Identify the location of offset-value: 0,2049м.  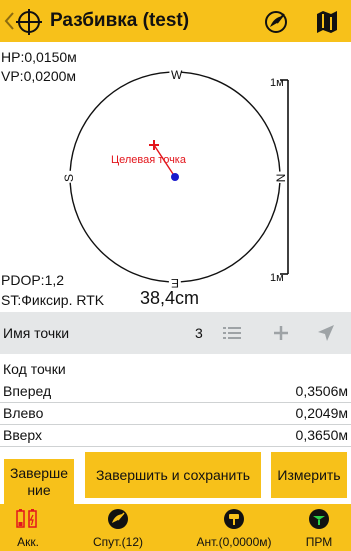
(321, 413).